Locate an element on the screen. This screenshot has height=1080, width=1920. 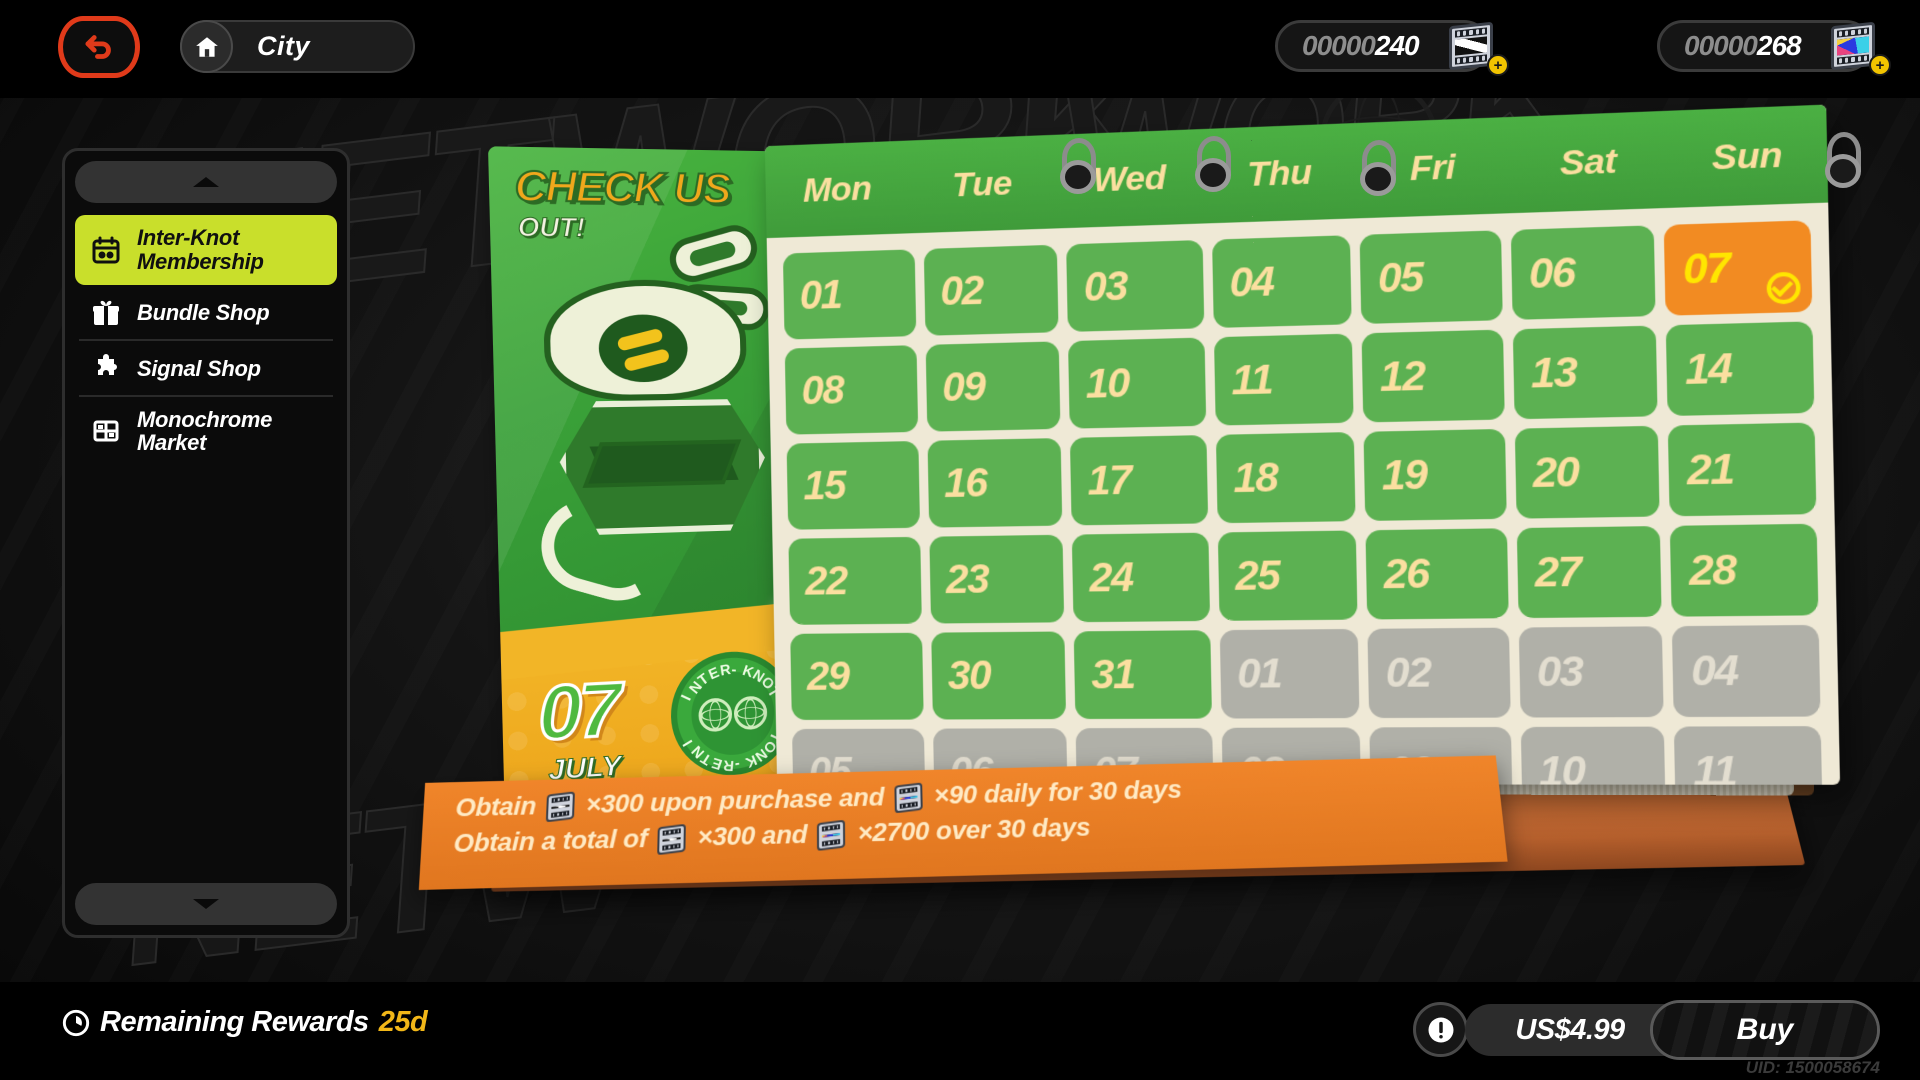
calendar-day-cell: 20 is located at coordinates (1587, 472).